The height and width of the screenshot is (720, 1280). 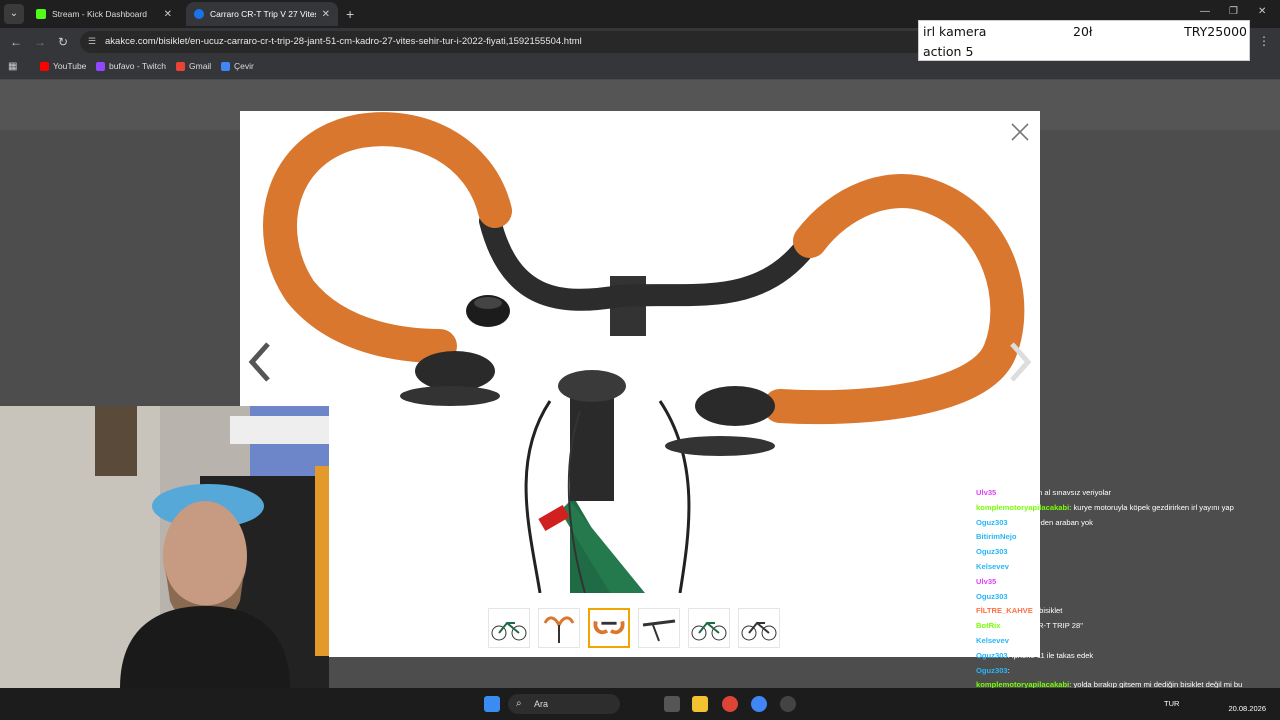 What do you see at coordinates (634, 628) in the screenshot?
I see `thumbnail-strip` at bounding box center [634, 628].